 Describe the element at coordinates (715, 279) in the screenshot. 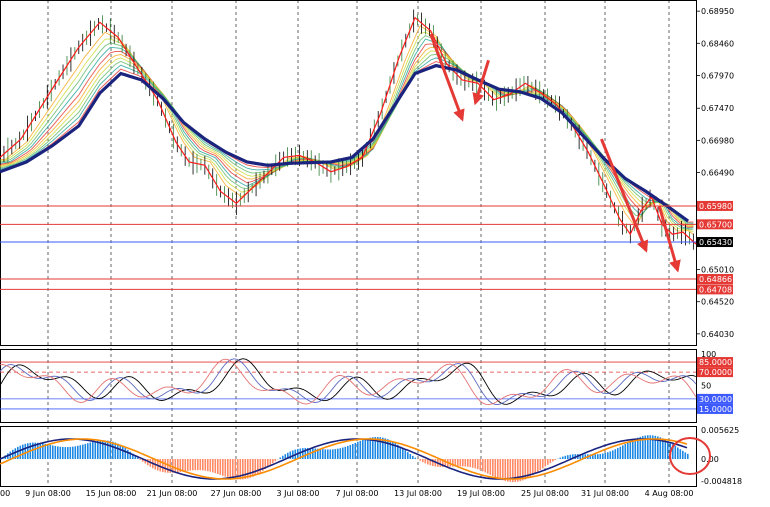

I see `price-level-label: 0.64866` at that location.